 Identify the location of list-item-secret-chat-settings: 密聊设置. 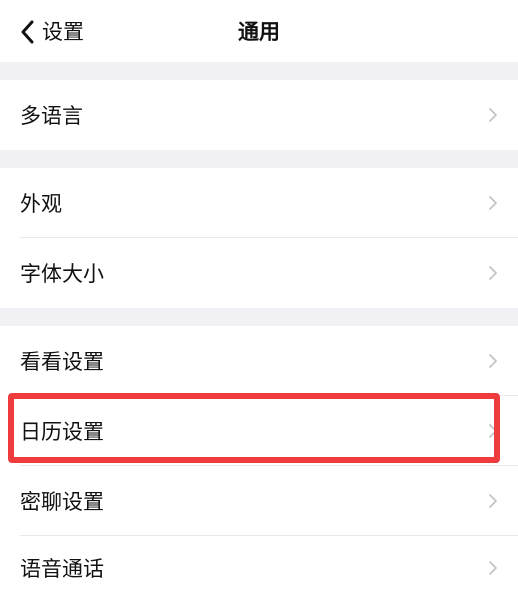
(259, 501).